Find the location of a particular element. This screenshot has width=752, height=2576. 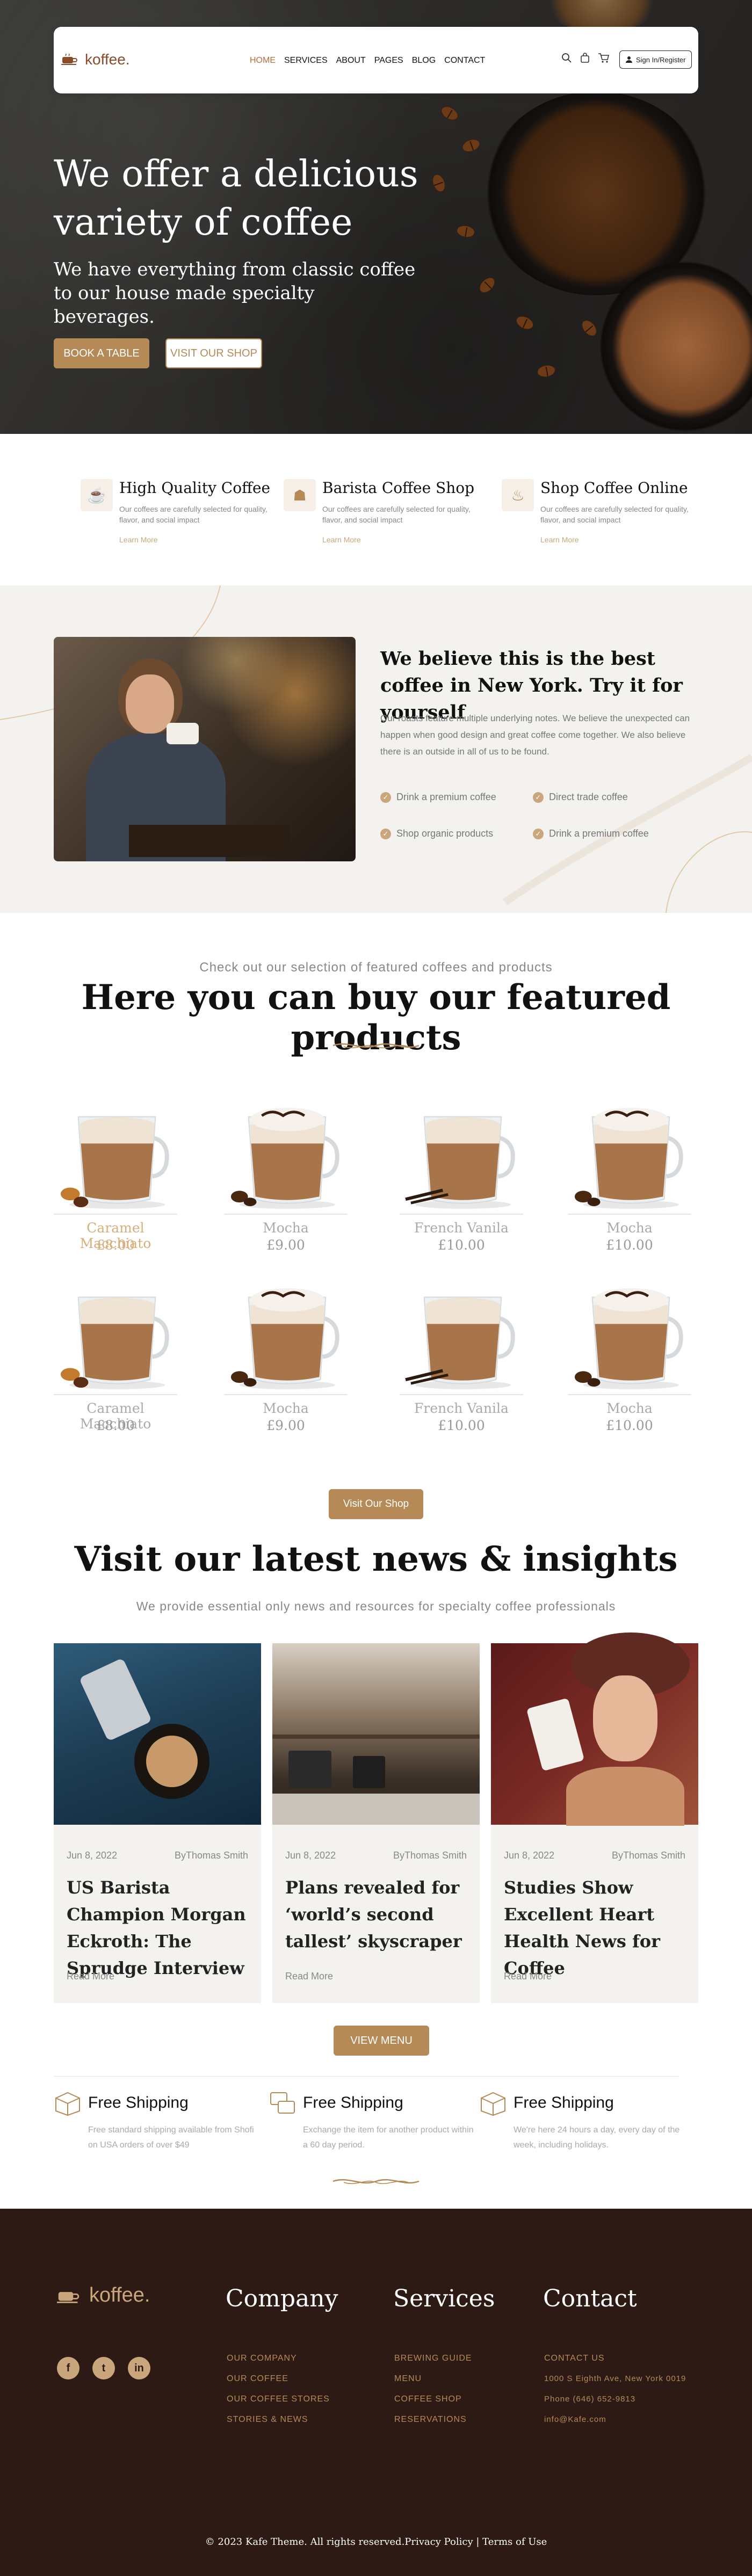

footer-link: STORIES & NEWS is located at coordinates (267, 2420).